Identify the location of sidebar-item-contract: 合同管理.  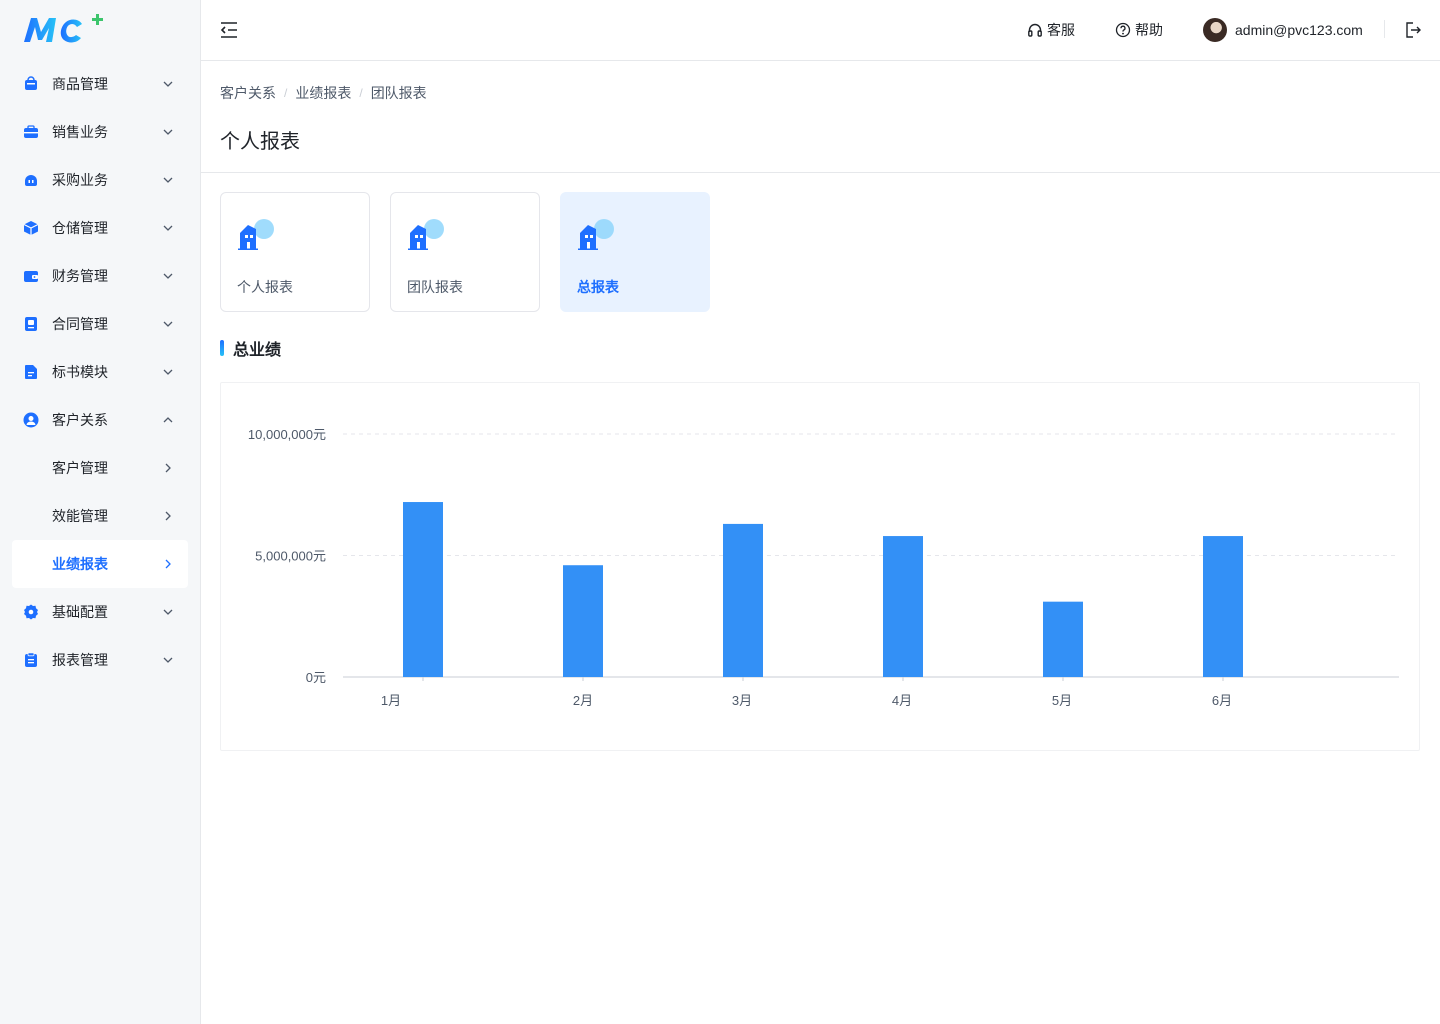
(100, 324).